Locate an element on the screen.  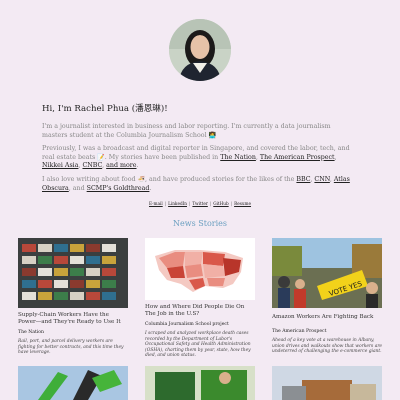
noodle-bowl-icon: 🍜 is located at coordinates (141, 179).